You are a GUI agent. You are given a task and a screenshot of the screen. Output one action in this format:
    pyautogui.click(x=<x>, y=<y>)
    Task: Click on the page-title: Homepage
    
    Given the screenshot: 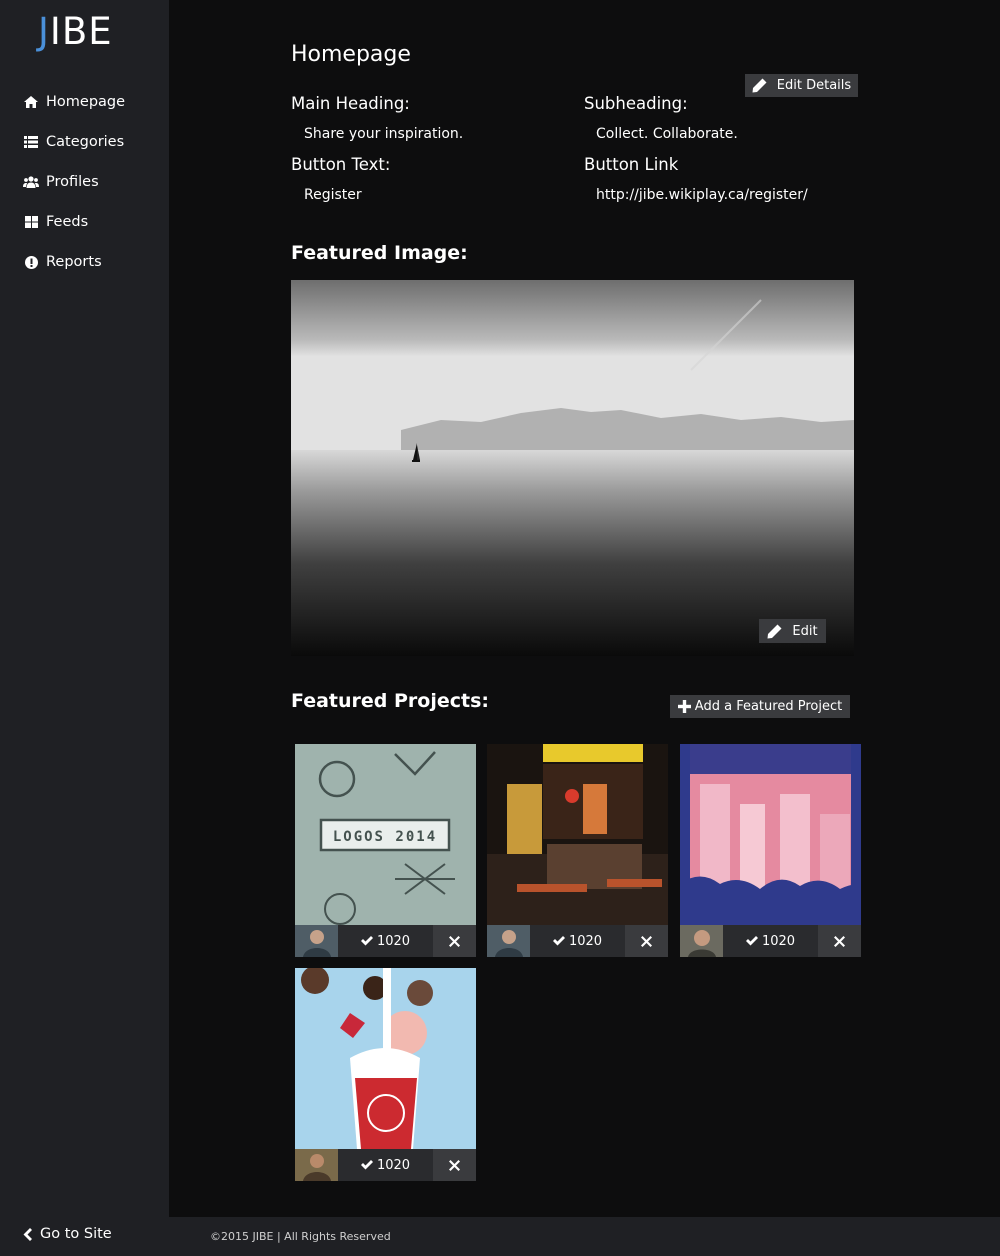 What is the action you would take?
    pyautogui.click(x=351, y=54)
    